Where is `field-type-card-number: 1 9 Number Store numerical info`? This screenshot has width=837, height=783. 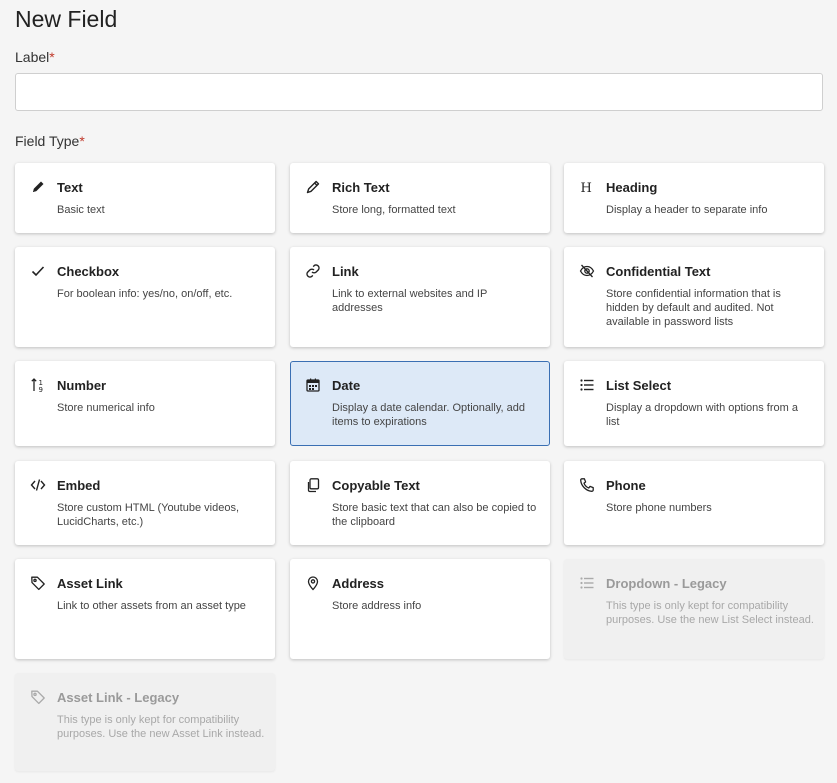 field-type-card-number: 1 9 Number Store numerical info is located at coordinates (145, 403).